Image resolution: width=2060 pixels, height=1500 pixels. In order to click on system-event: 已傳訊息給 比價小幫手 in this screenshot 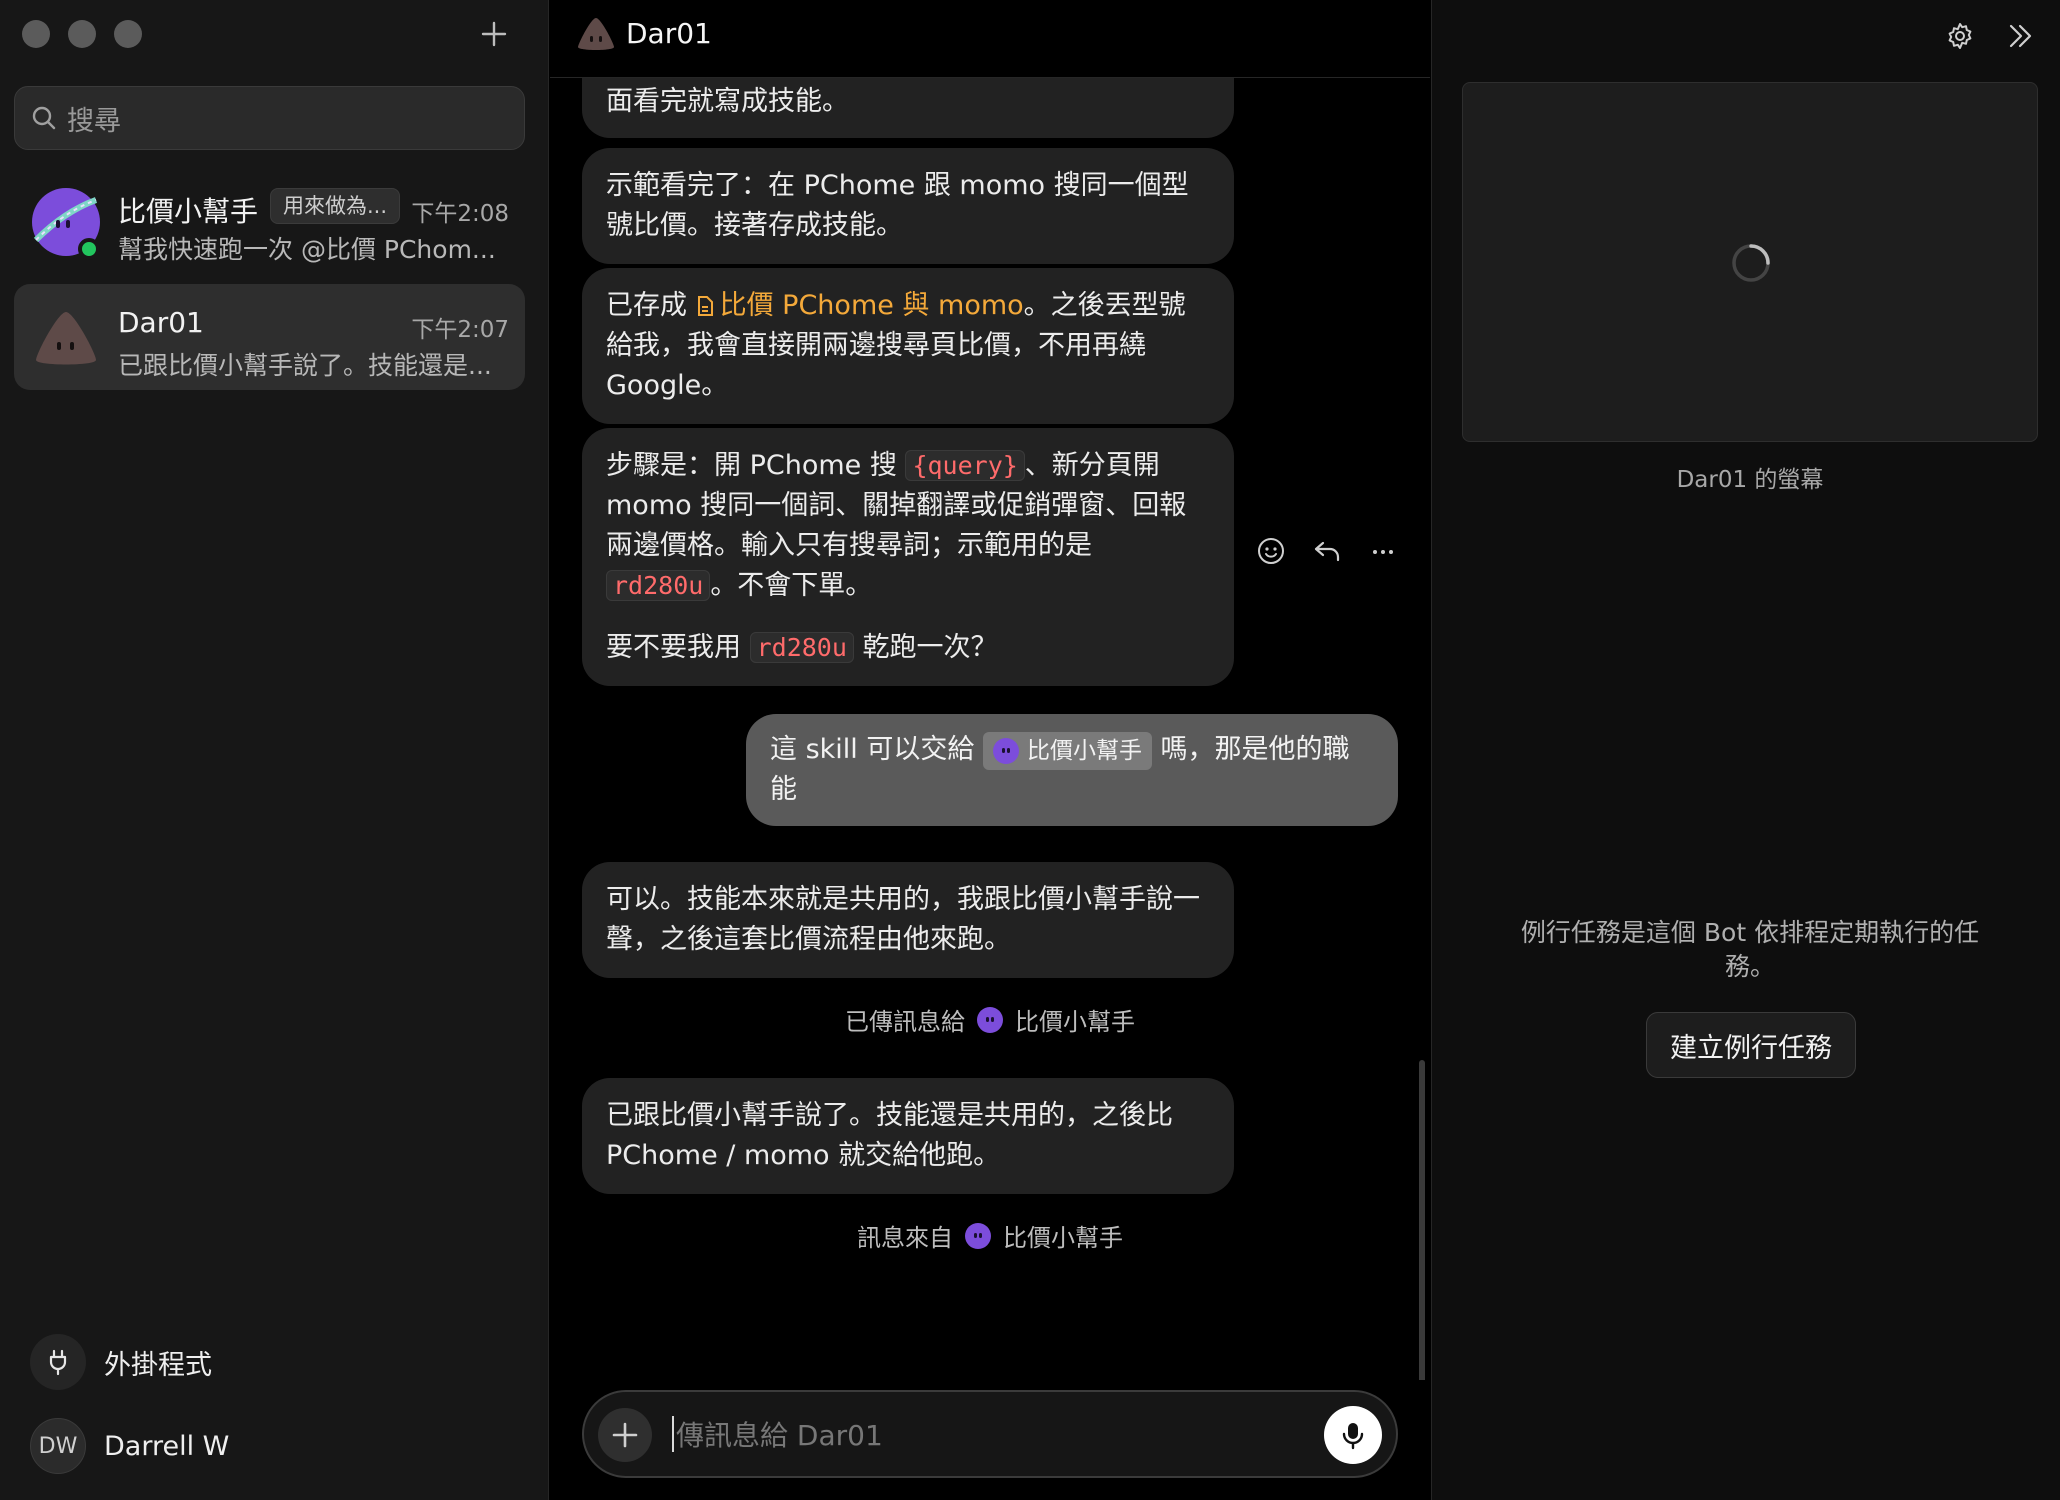, I will do `click(990, 1019)`.